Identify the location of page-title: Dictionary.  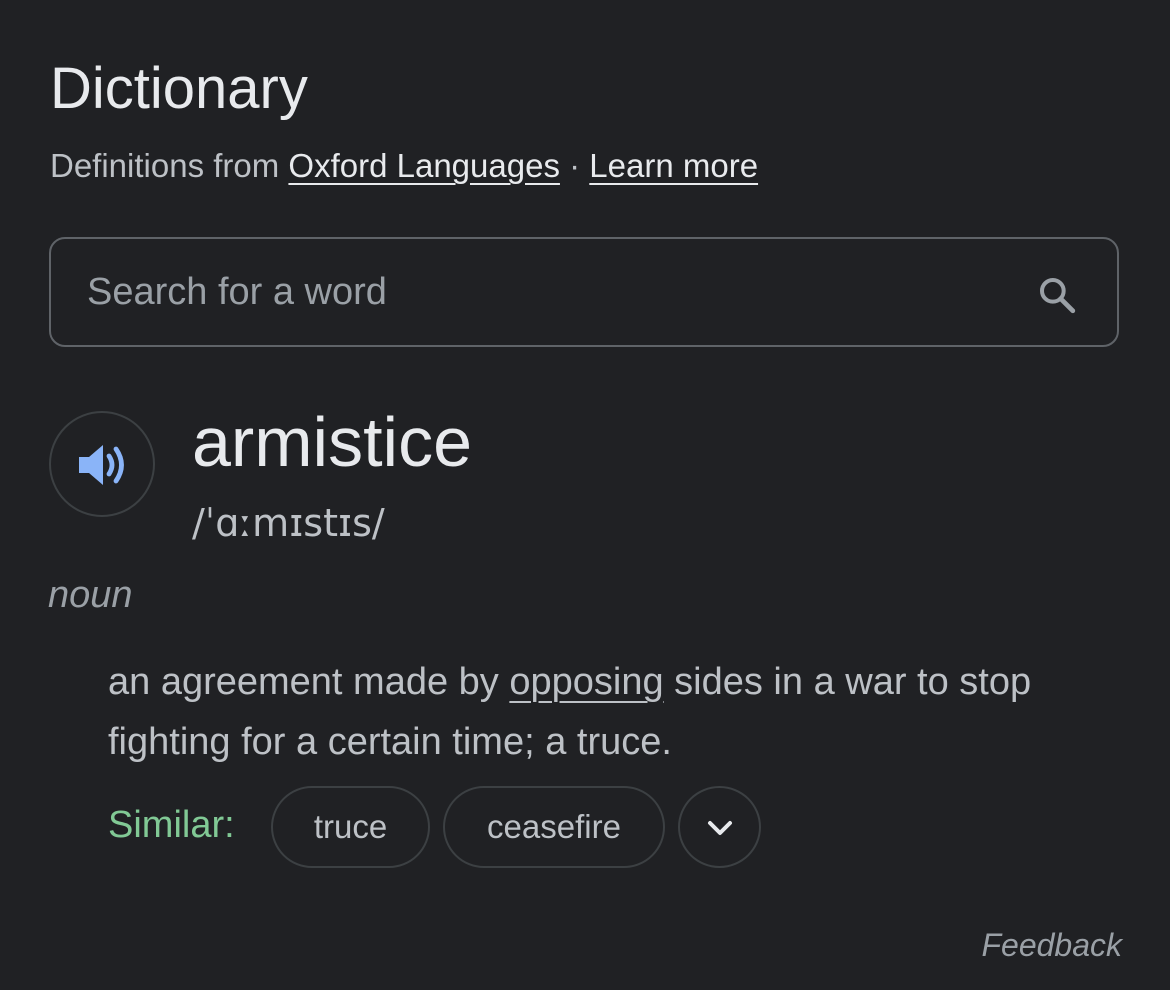
(179, 88).